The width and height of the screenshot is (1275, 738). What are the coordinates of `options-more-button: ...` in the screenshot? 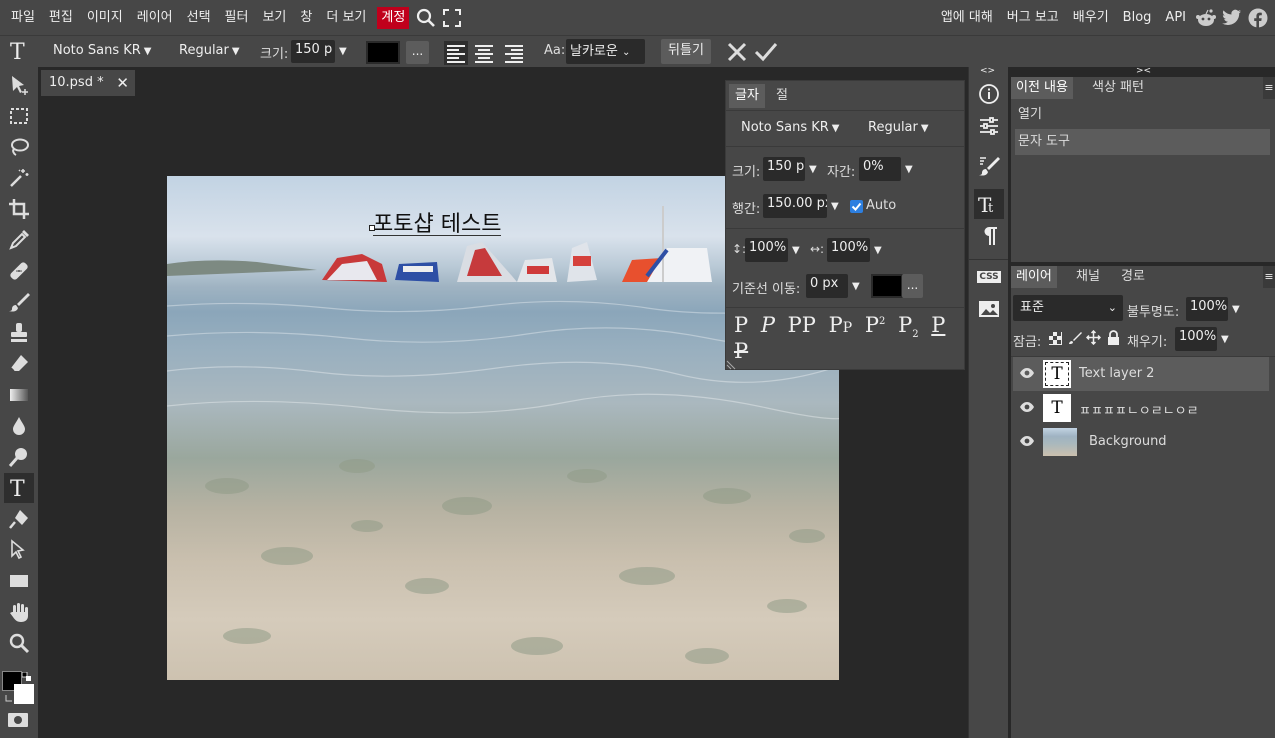 It's located at (417, 52).